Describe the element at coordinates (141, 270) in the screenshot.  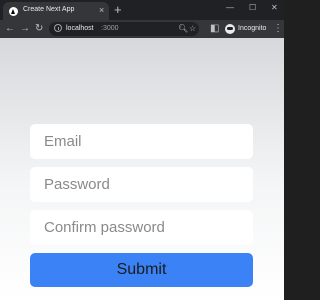
I see `submit-button: Submit` at that location.